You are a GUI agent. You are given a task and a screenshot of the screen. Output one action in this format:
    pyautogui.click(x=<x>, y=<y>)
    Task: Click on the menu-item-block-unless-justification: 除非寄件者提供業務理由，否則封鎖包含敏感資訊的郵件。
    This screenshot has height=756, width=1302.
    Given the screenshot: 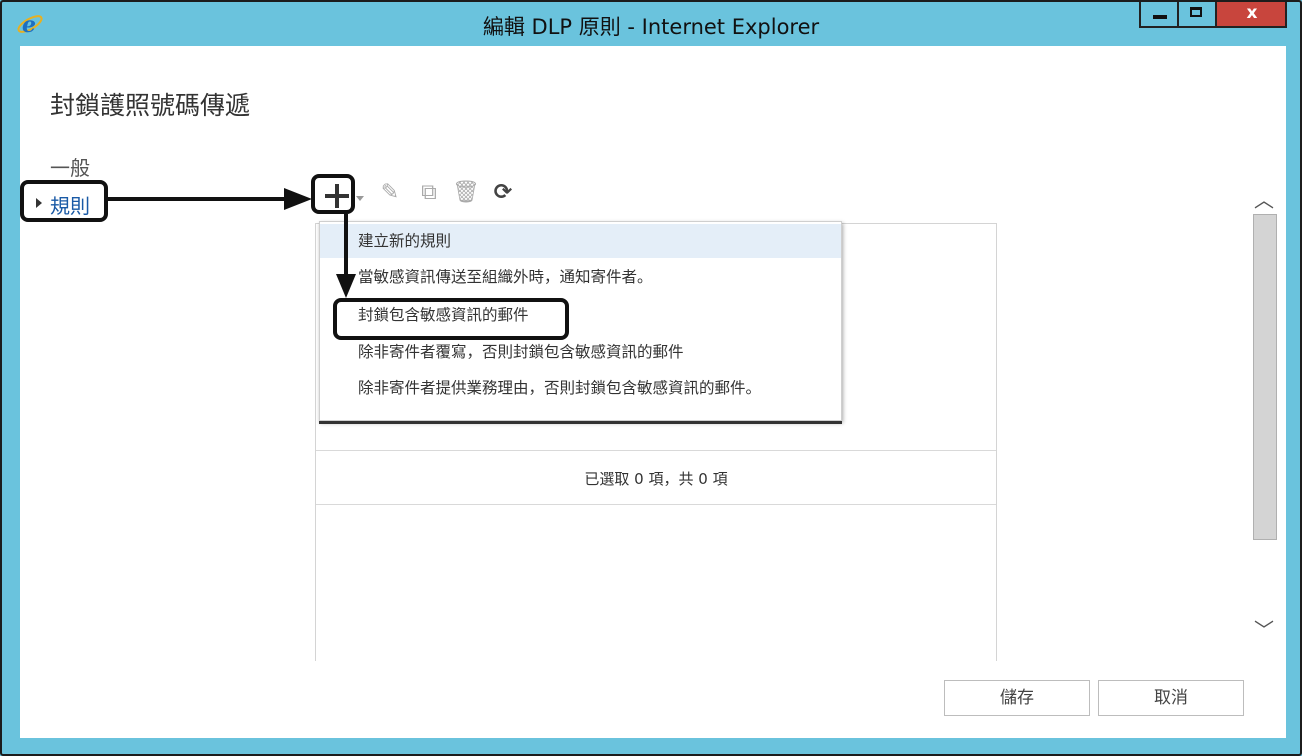 What is the action you would take?
    pyautogui.click(x=580, y=388)
    